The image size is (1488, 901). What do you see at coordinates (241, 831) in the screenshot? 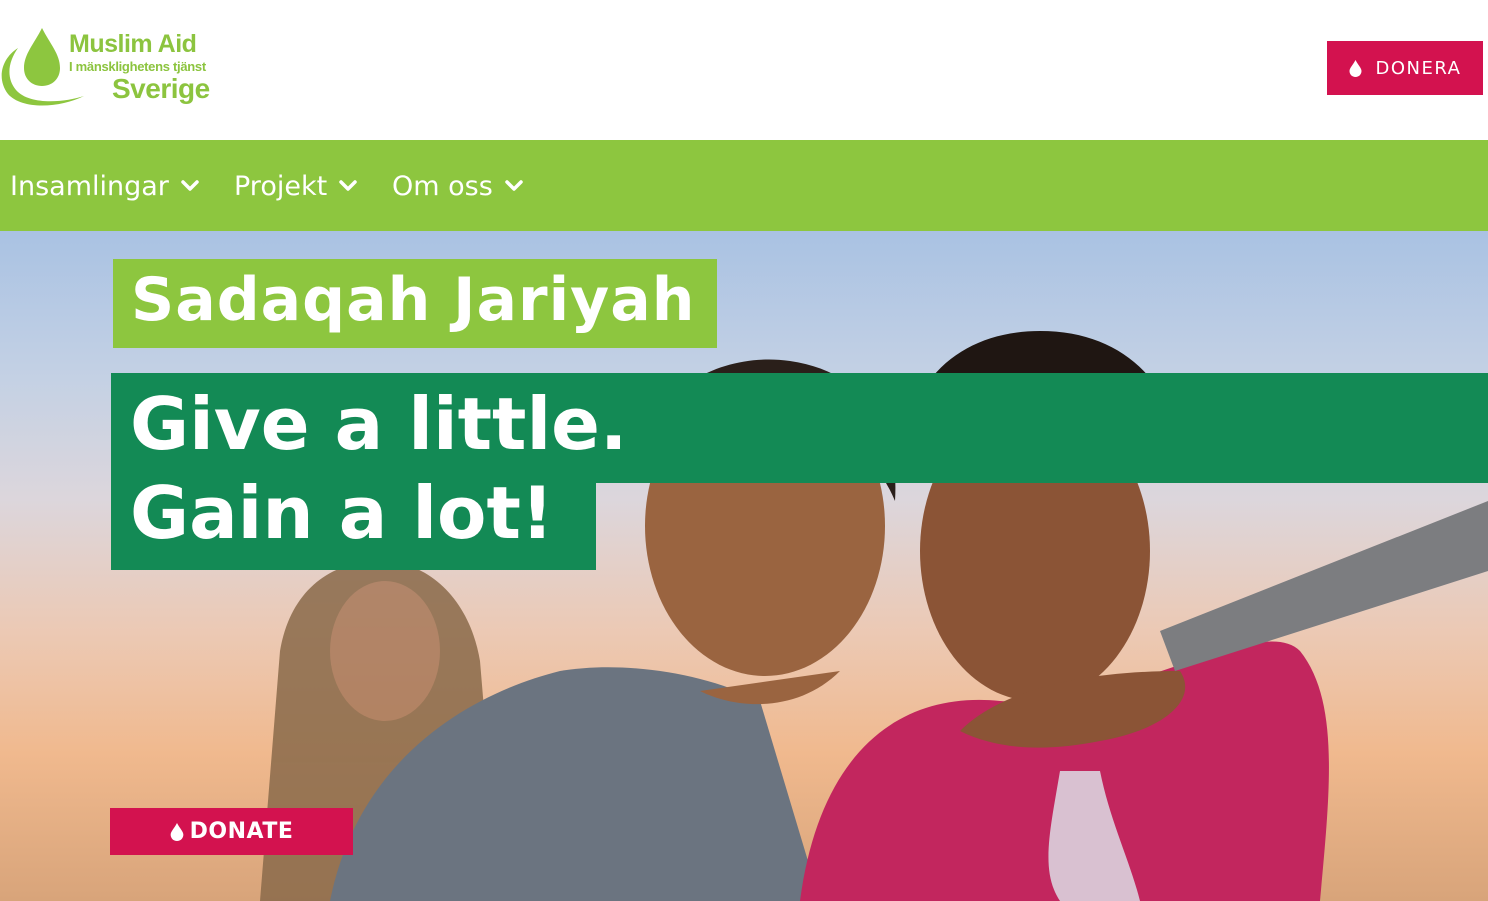
I see `donate-button-label: DONATE` at bounding box center [241, 831].